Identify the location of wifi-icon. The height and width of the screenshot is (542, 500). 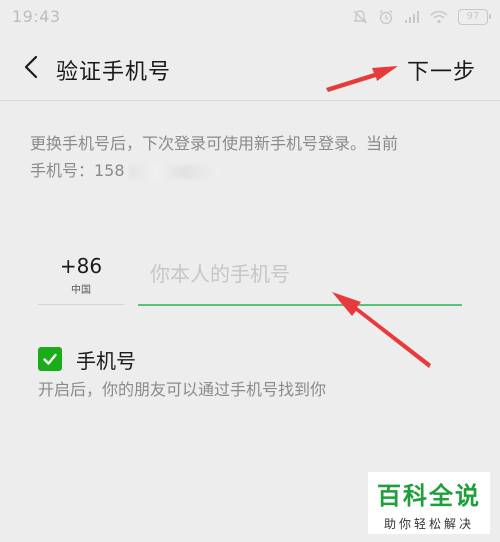
(439, 17).